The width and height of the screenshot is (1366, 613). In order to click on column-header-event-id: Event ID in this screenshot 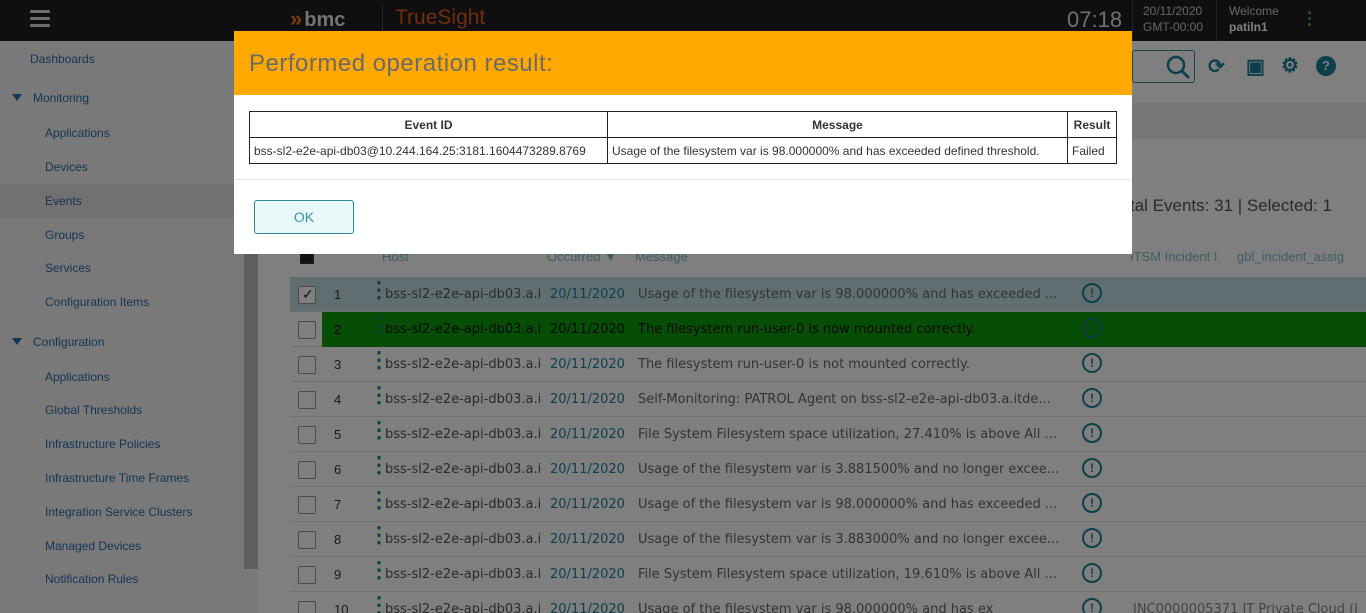, I will do `click(428, 124)`.